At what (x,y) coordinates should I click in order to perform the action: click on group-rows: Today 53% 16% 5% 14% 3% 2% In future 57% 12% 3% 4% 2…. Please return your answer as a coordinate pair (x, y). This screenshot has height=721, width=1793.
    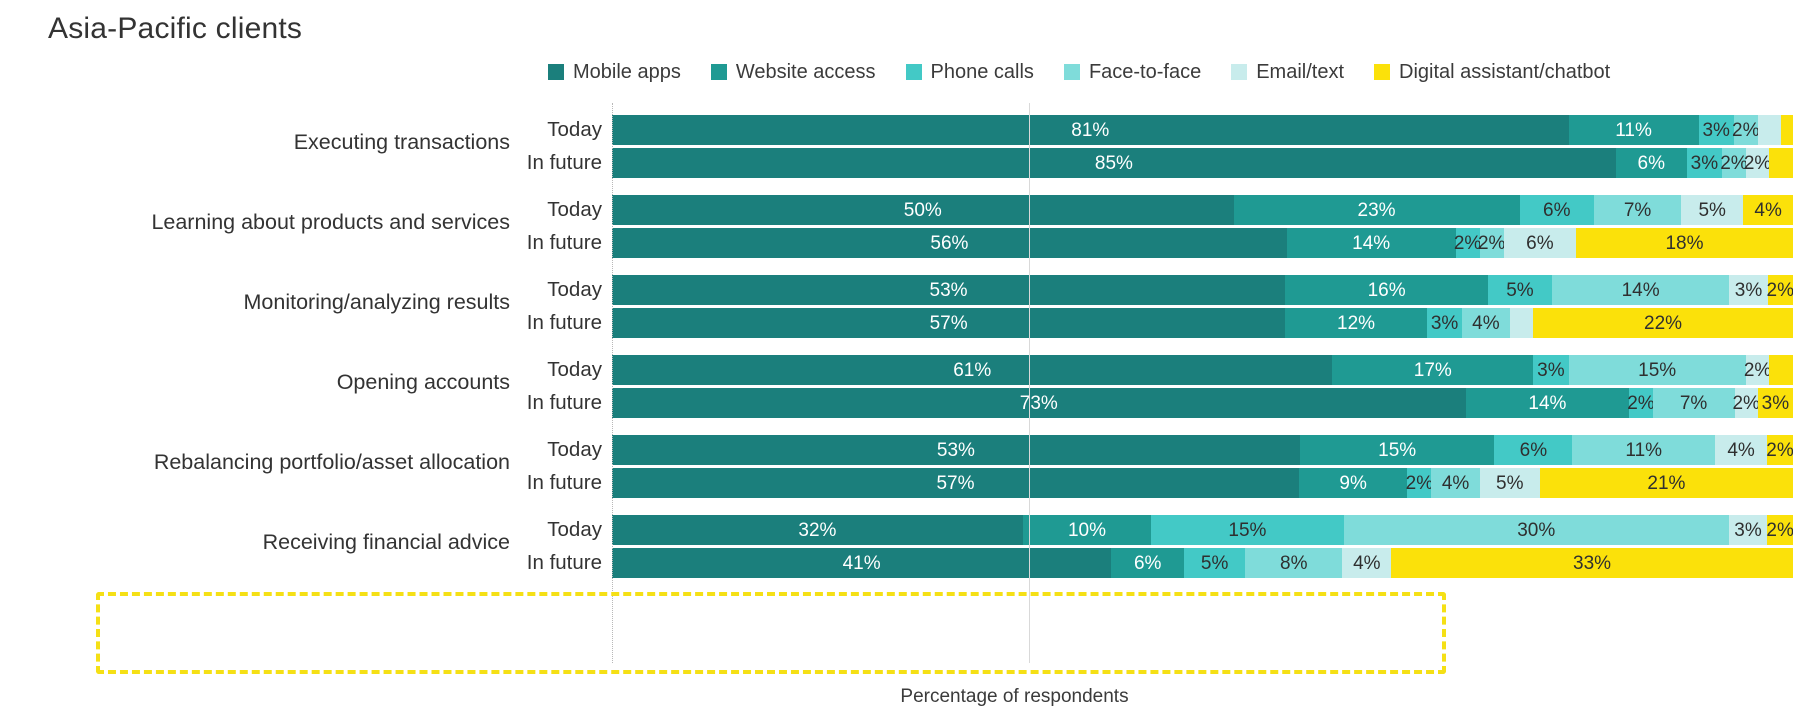
    Looking at the image, I should click on (1154, 303).